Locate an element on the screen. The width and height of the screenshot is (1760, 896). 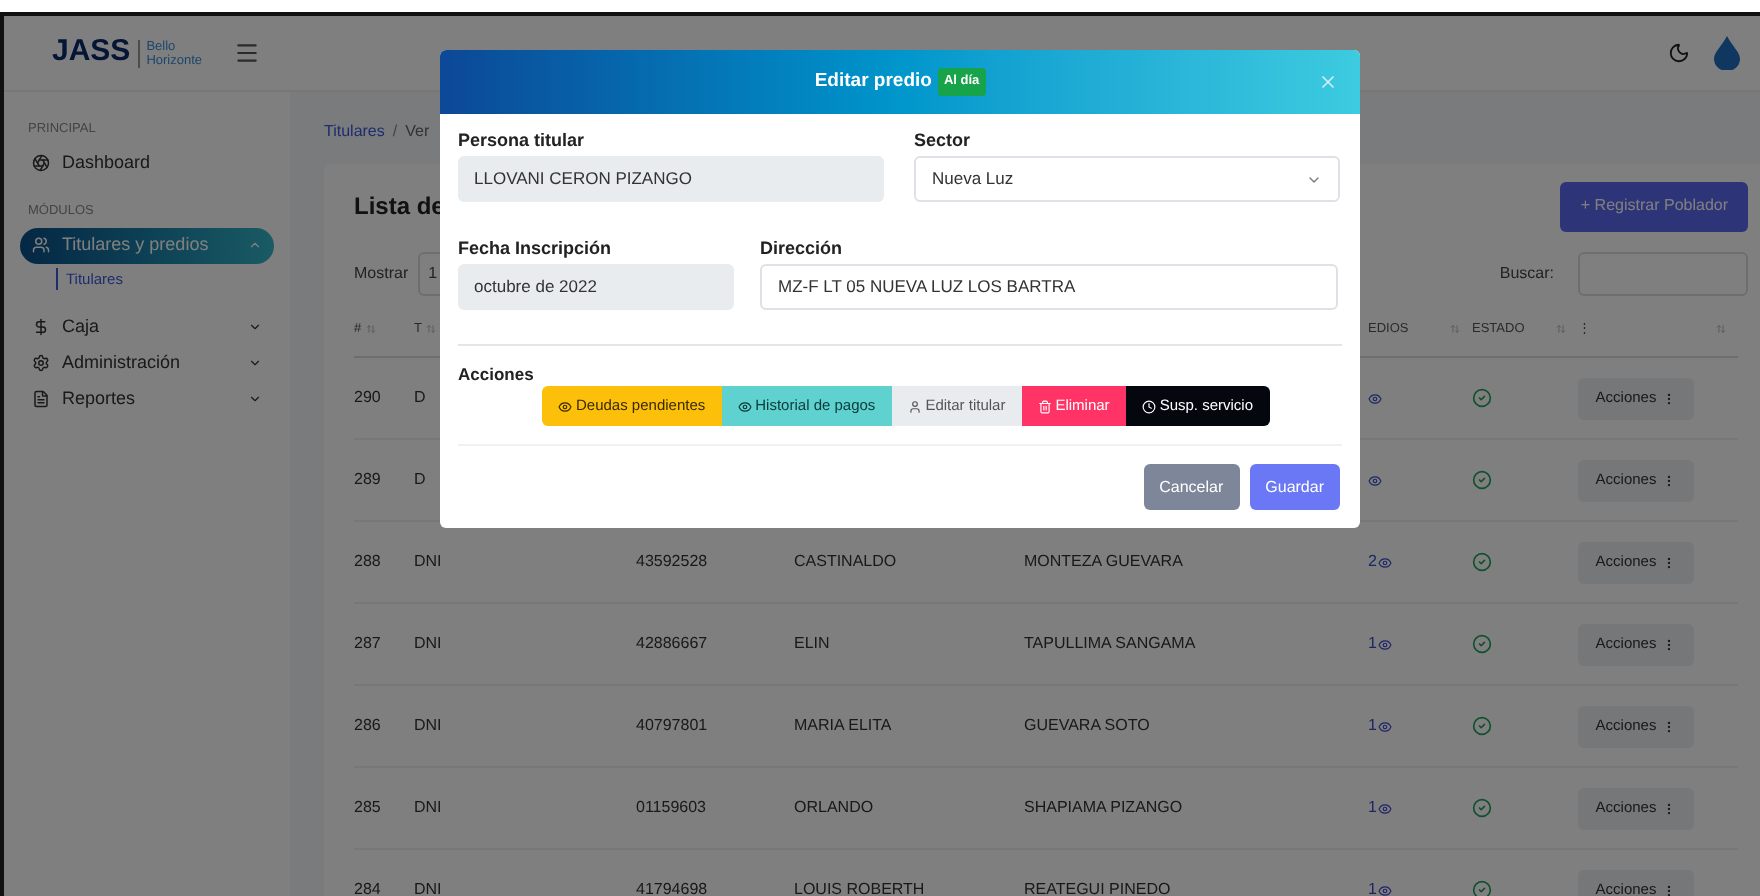
sidebar-item: Caja is located at coordinates (147, 327).